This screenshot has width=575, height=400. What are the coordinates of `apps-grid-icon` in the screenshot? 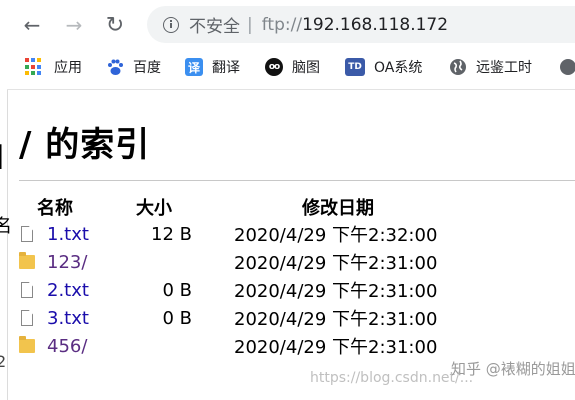 It's located at (34, 67).